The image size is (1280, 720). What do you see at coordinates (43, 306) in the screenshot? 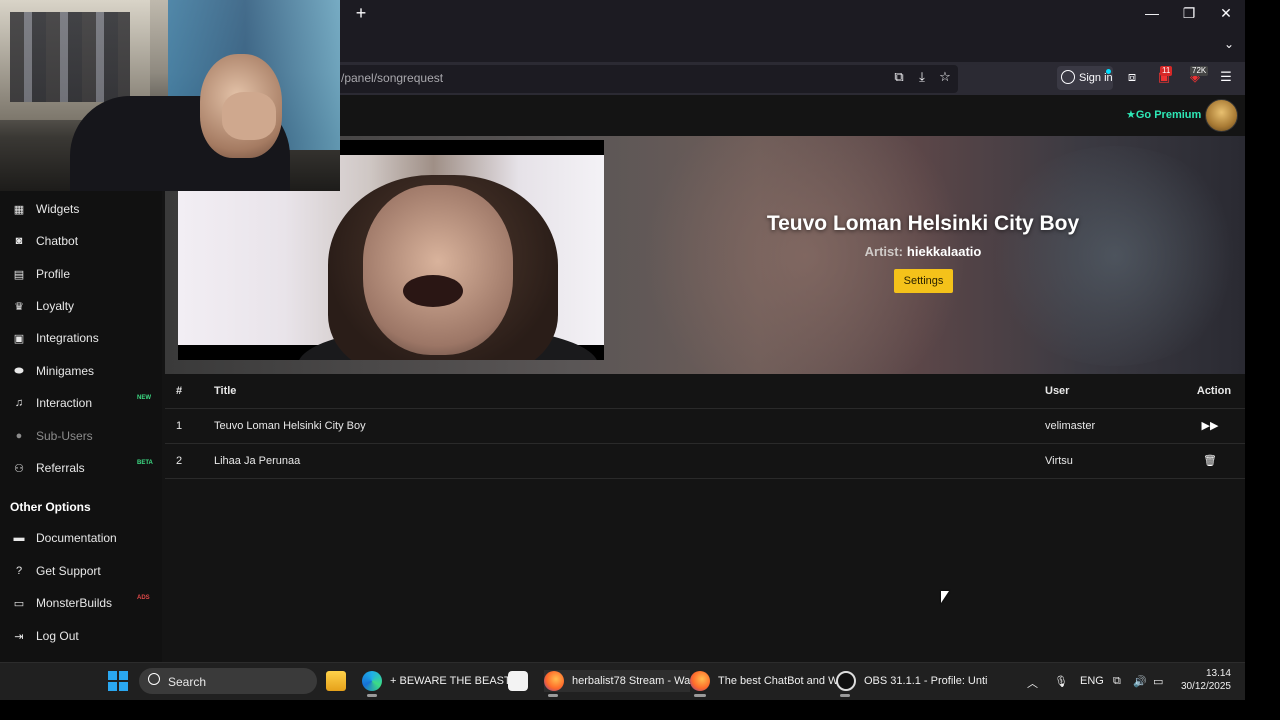
I see `sidebar-item-loyalty: ♛ Loyalty` at bounding box center [43, 306].